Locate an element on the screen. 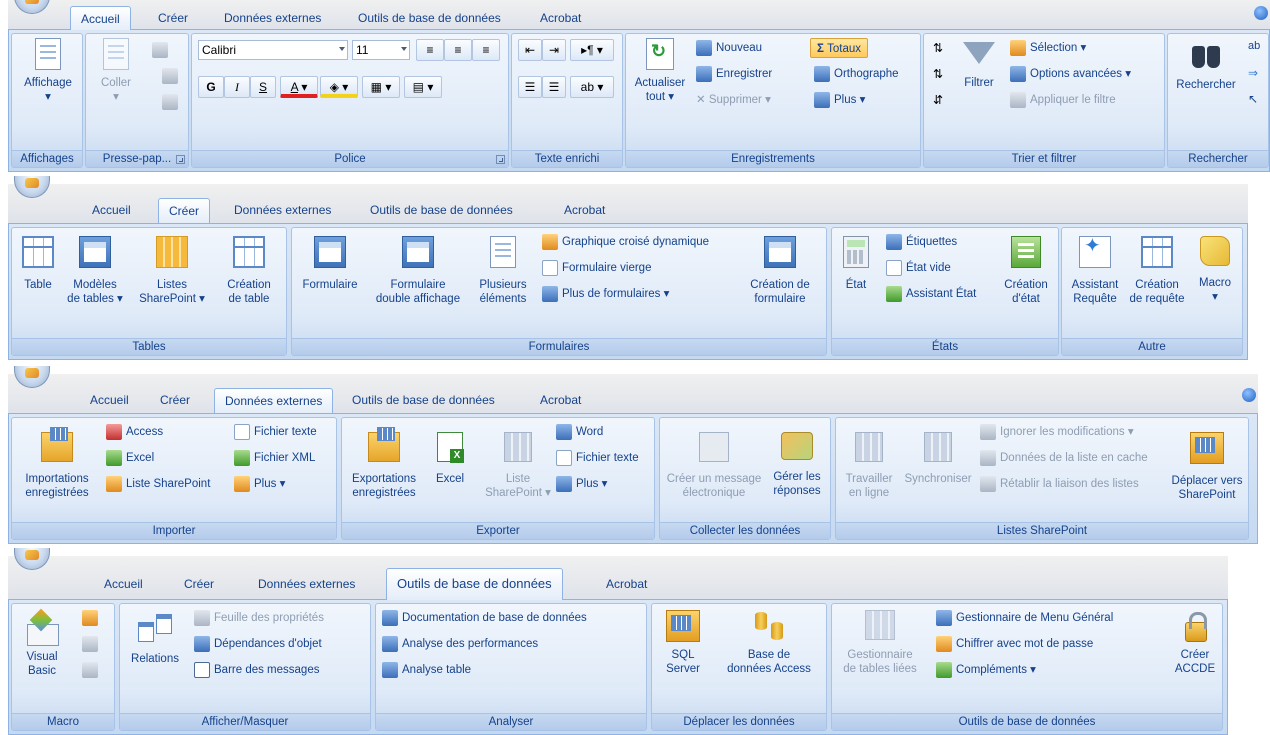 The width and height of the screenshot is (1270, 735). filtrer-button: Filtrer is located at coordinates (979, 66).